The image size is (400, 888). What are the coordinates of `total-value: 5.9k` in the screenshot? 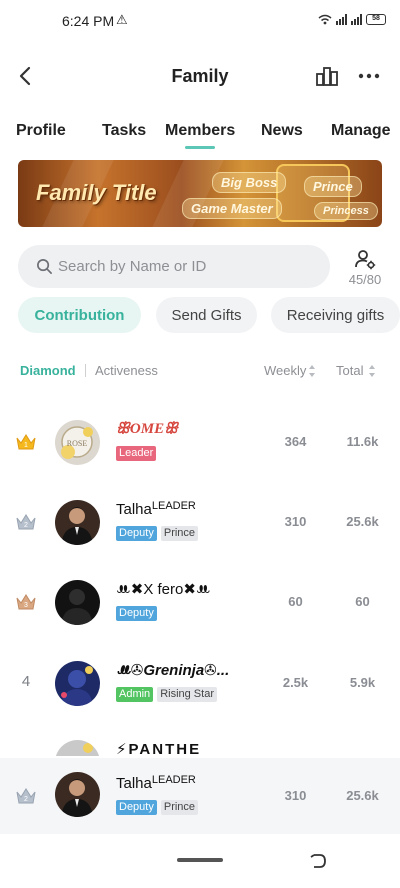 It's located at (362, 682).